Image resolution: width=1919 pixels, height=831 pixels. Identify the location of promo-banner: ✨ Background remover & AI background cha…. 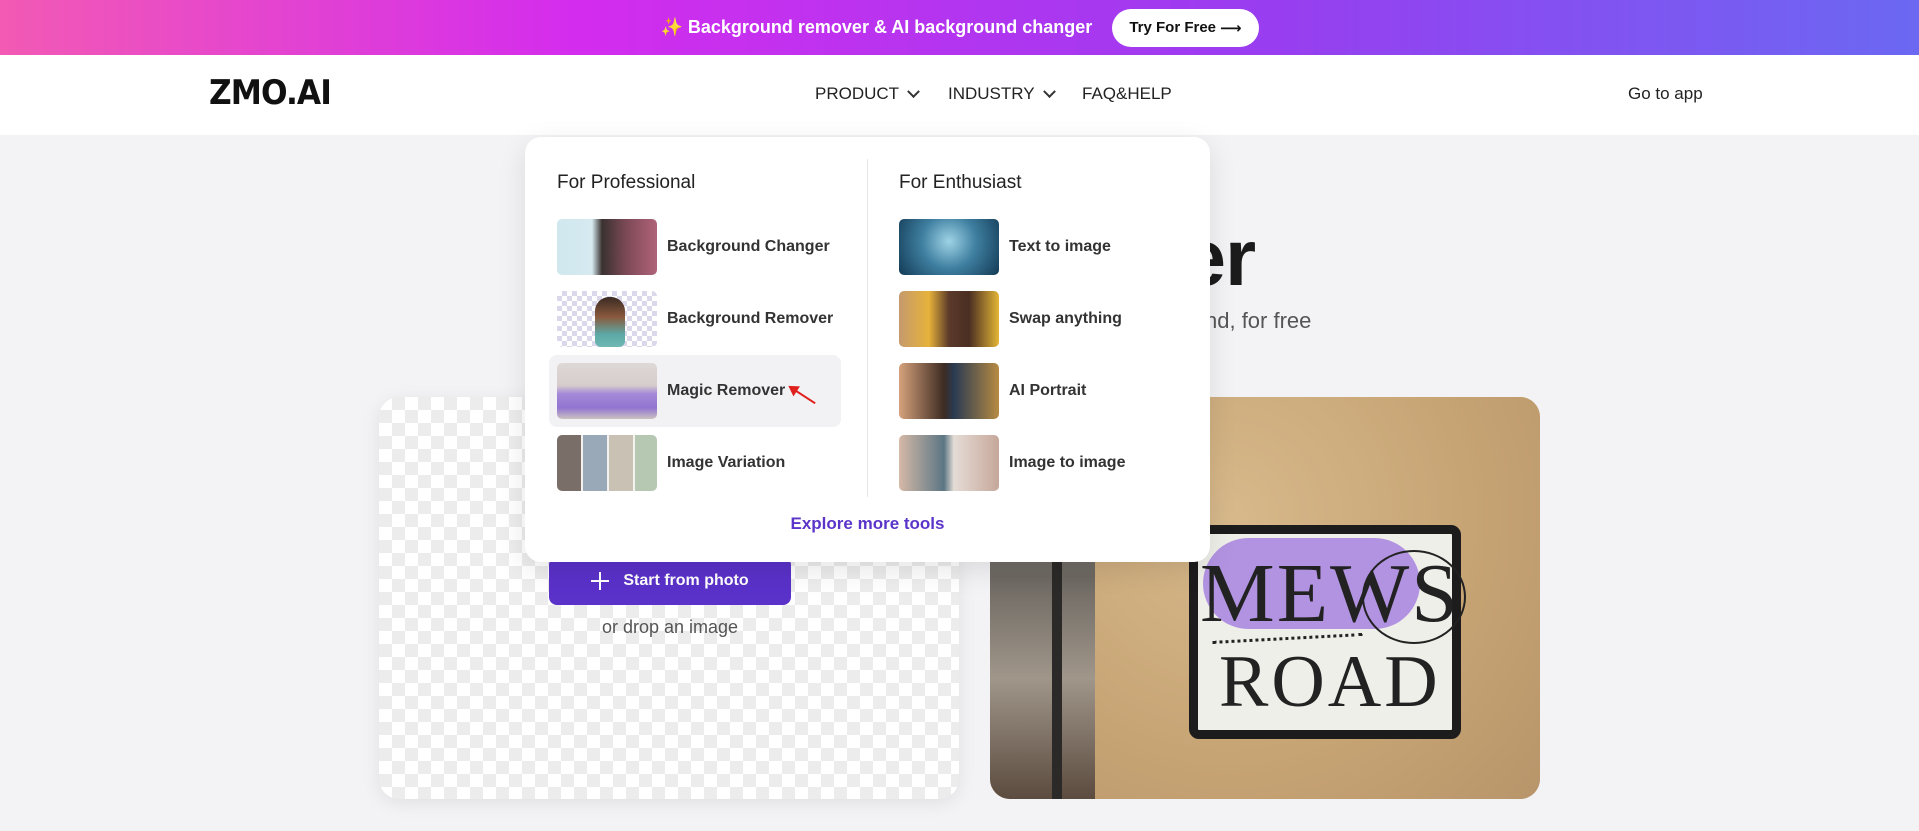
(959, 27).